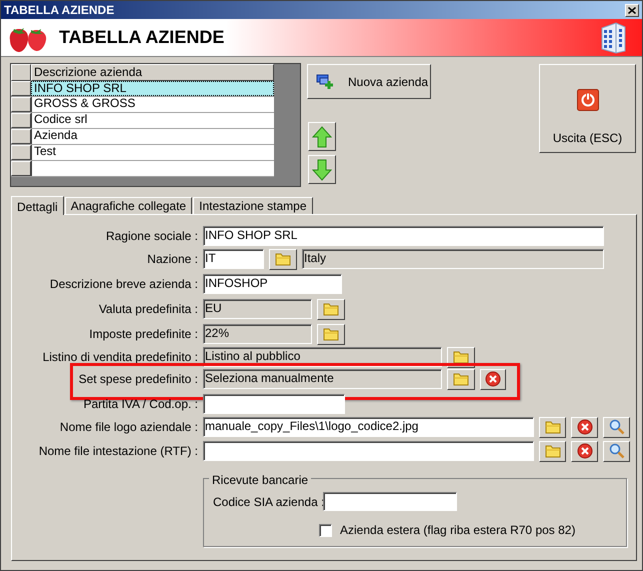  Describe the element at coordinates (272, 284) in the screenshot. I see `input-field: INFOSHOP` at that location.